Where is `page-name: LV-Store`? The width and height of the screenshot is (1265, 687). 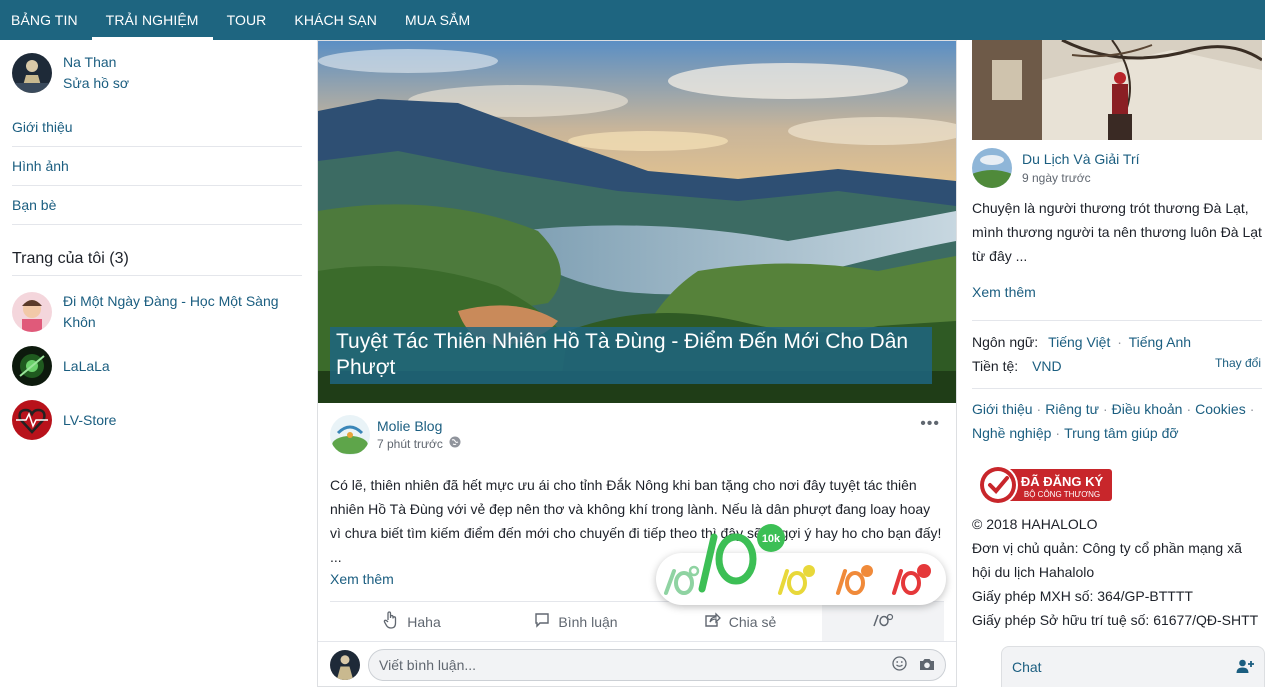 page-name: LV-Store is located at coordinates (90, 419).